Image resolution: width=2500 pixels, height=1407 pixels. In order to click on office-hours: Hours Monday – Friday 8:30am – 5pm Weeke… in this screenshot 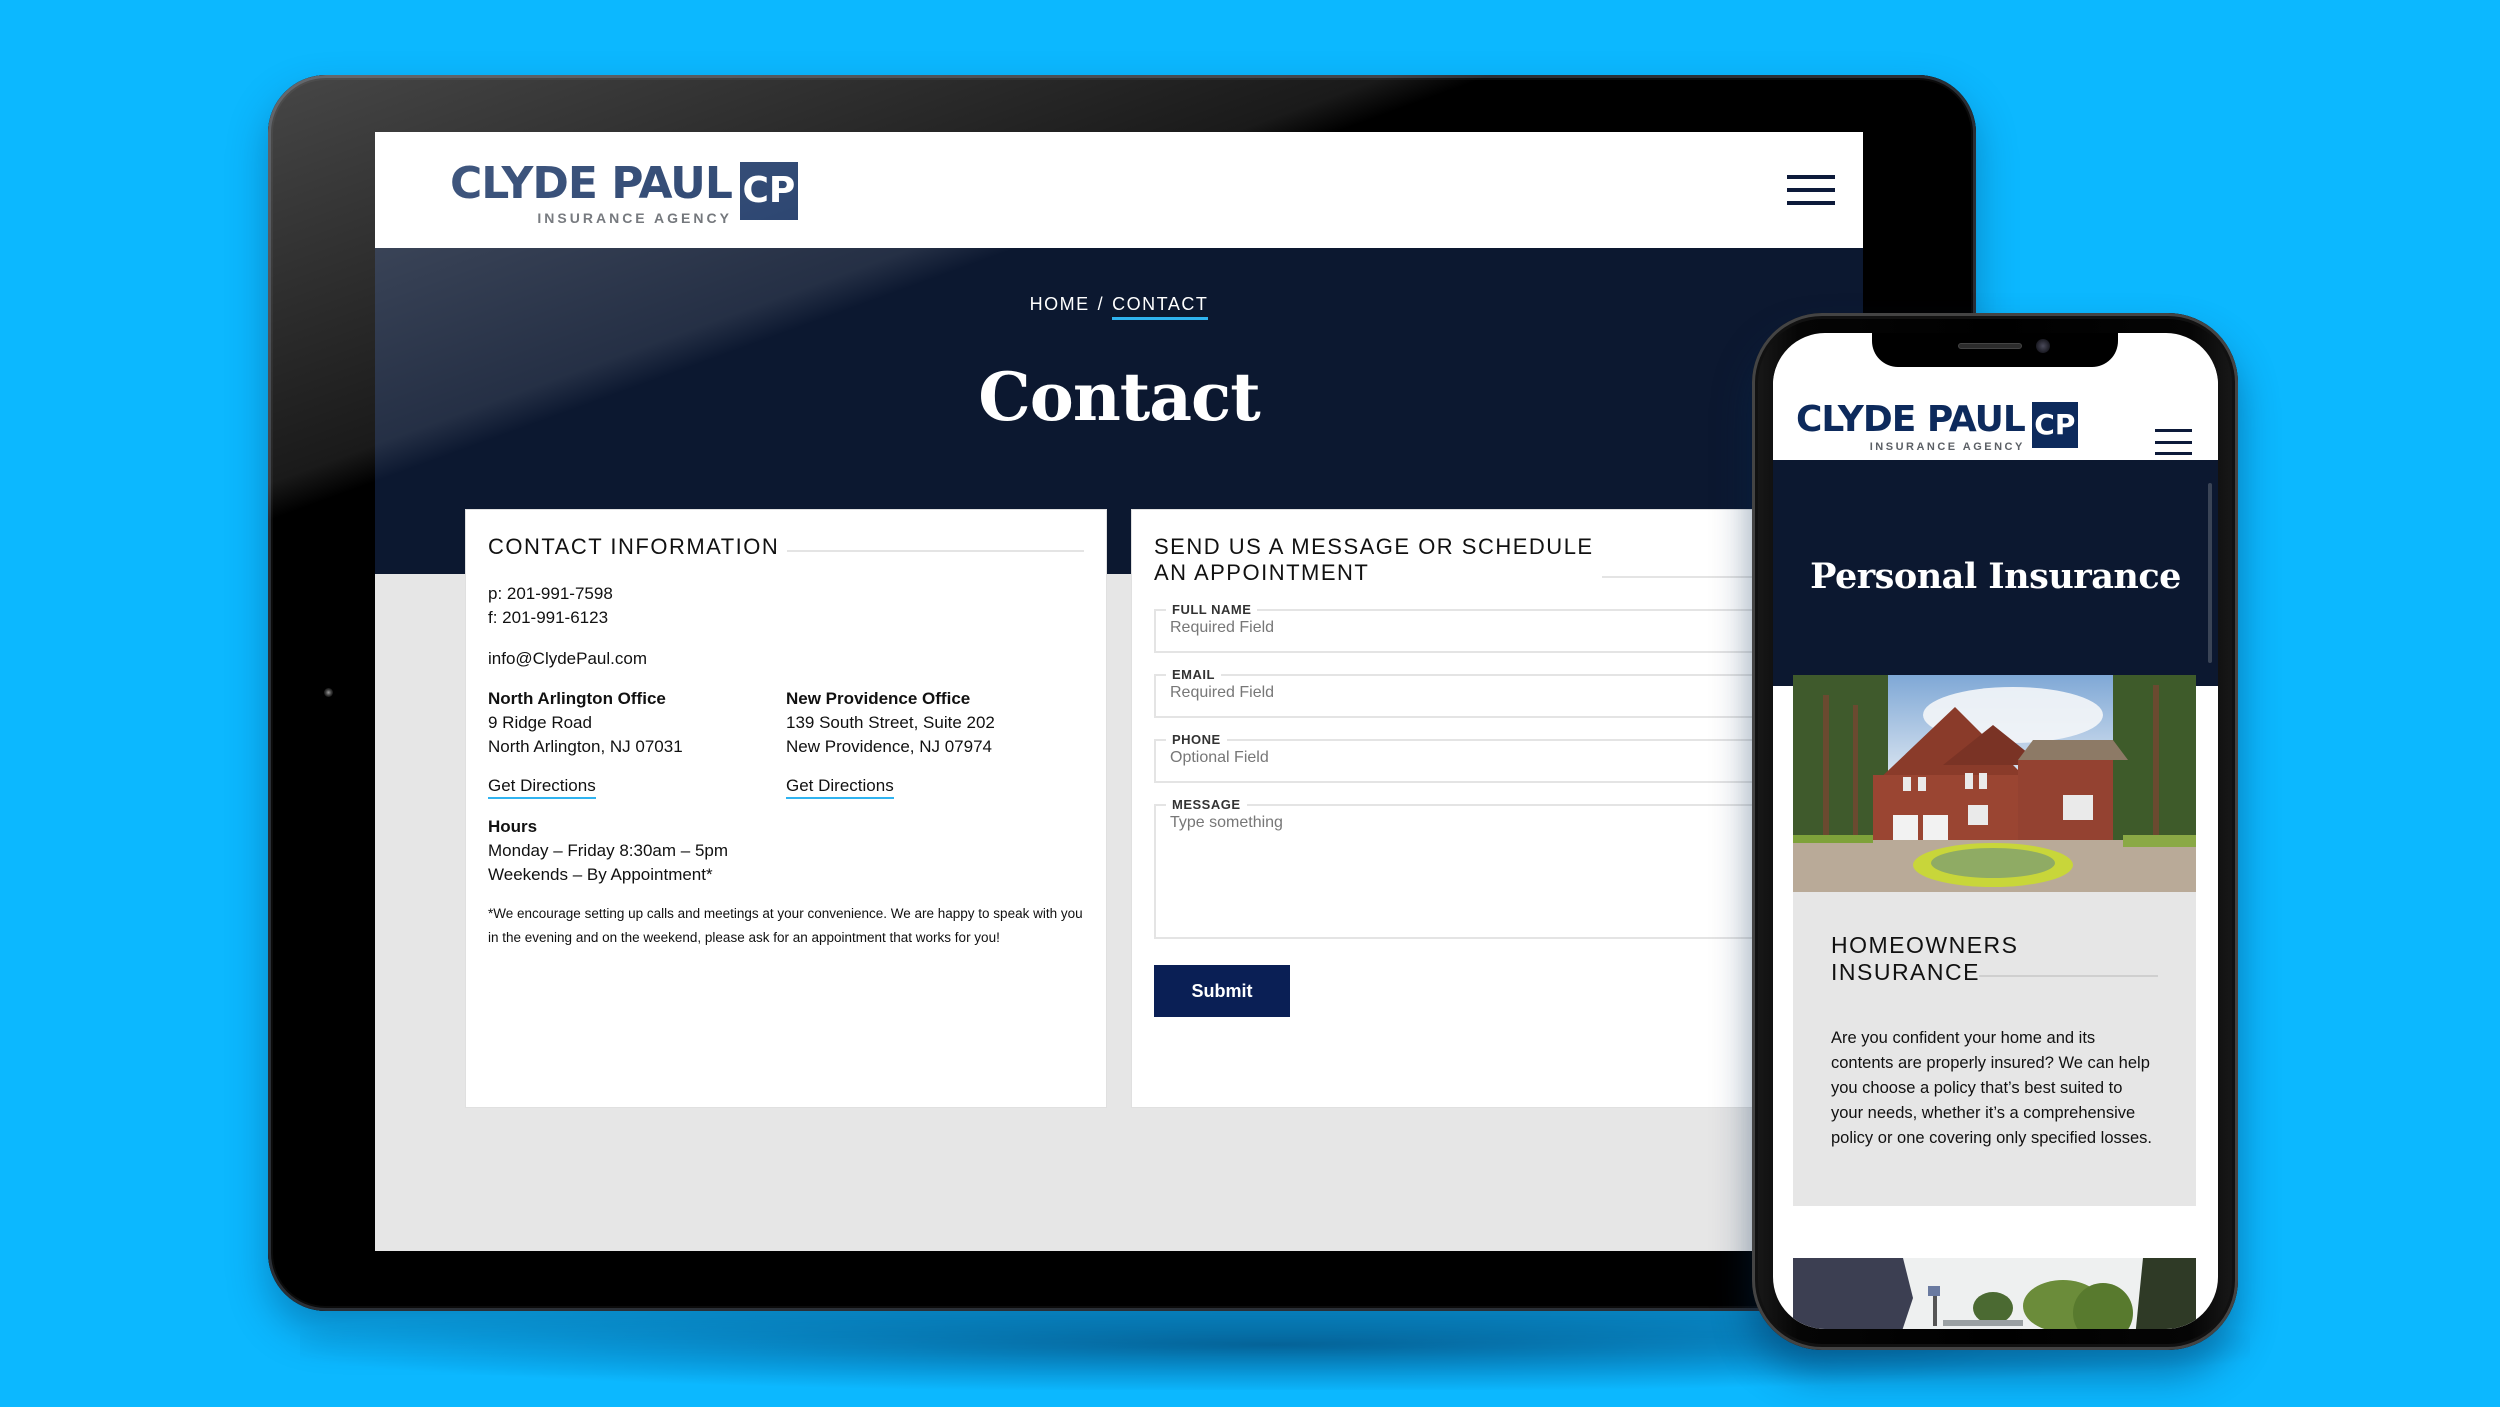, I will do `click(786, 851)`.